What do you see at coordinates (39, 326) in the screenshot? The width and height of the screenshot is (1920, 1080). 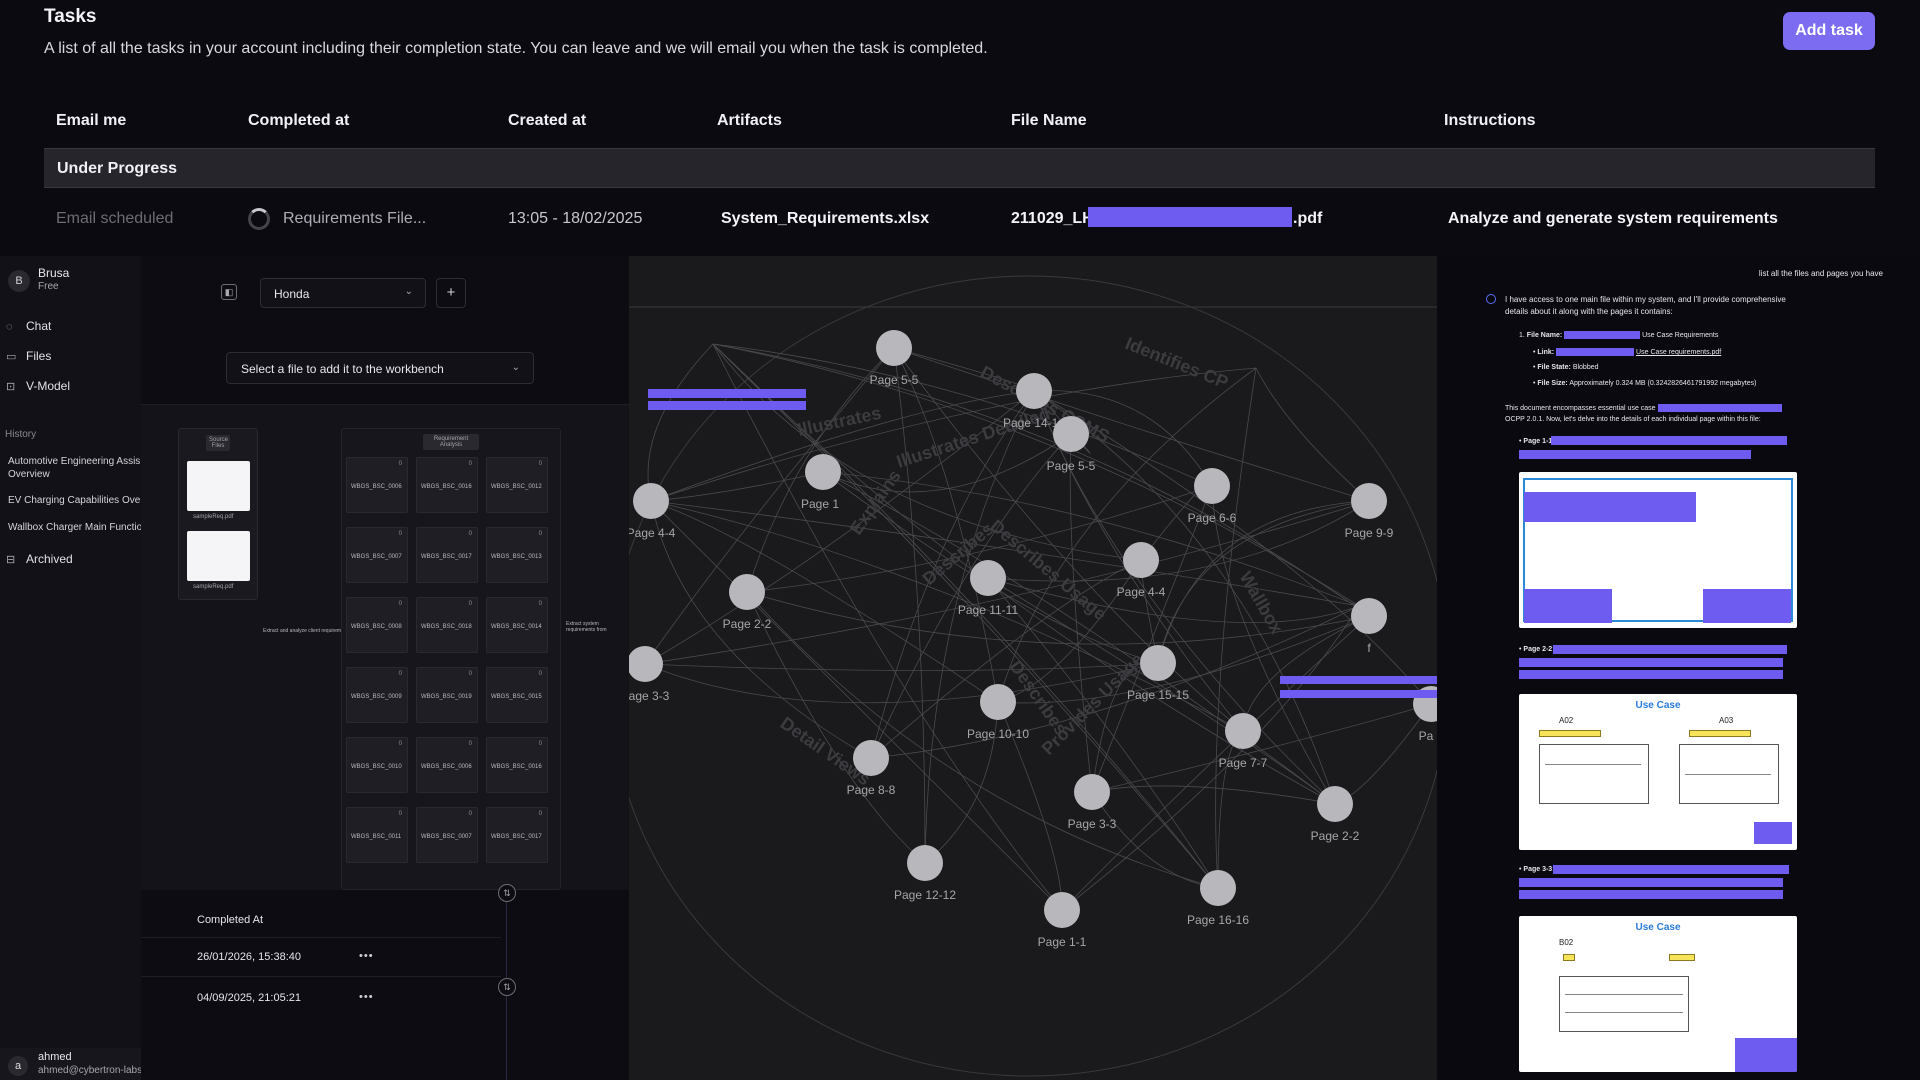 I see `sidebar-item-label: Chat` at bounding box center [39, 326].